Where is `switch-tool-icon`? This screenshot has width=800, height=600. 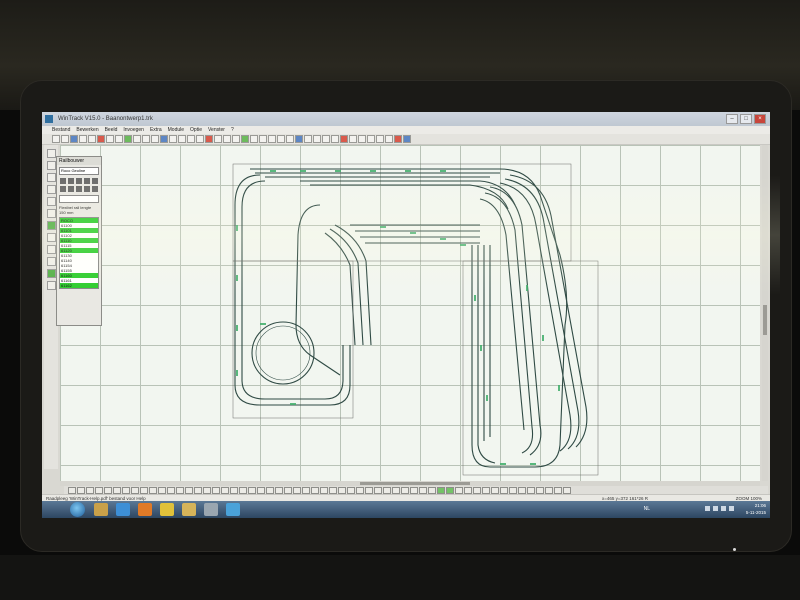 switch-tool-icon is located at coordinates (51, 177).